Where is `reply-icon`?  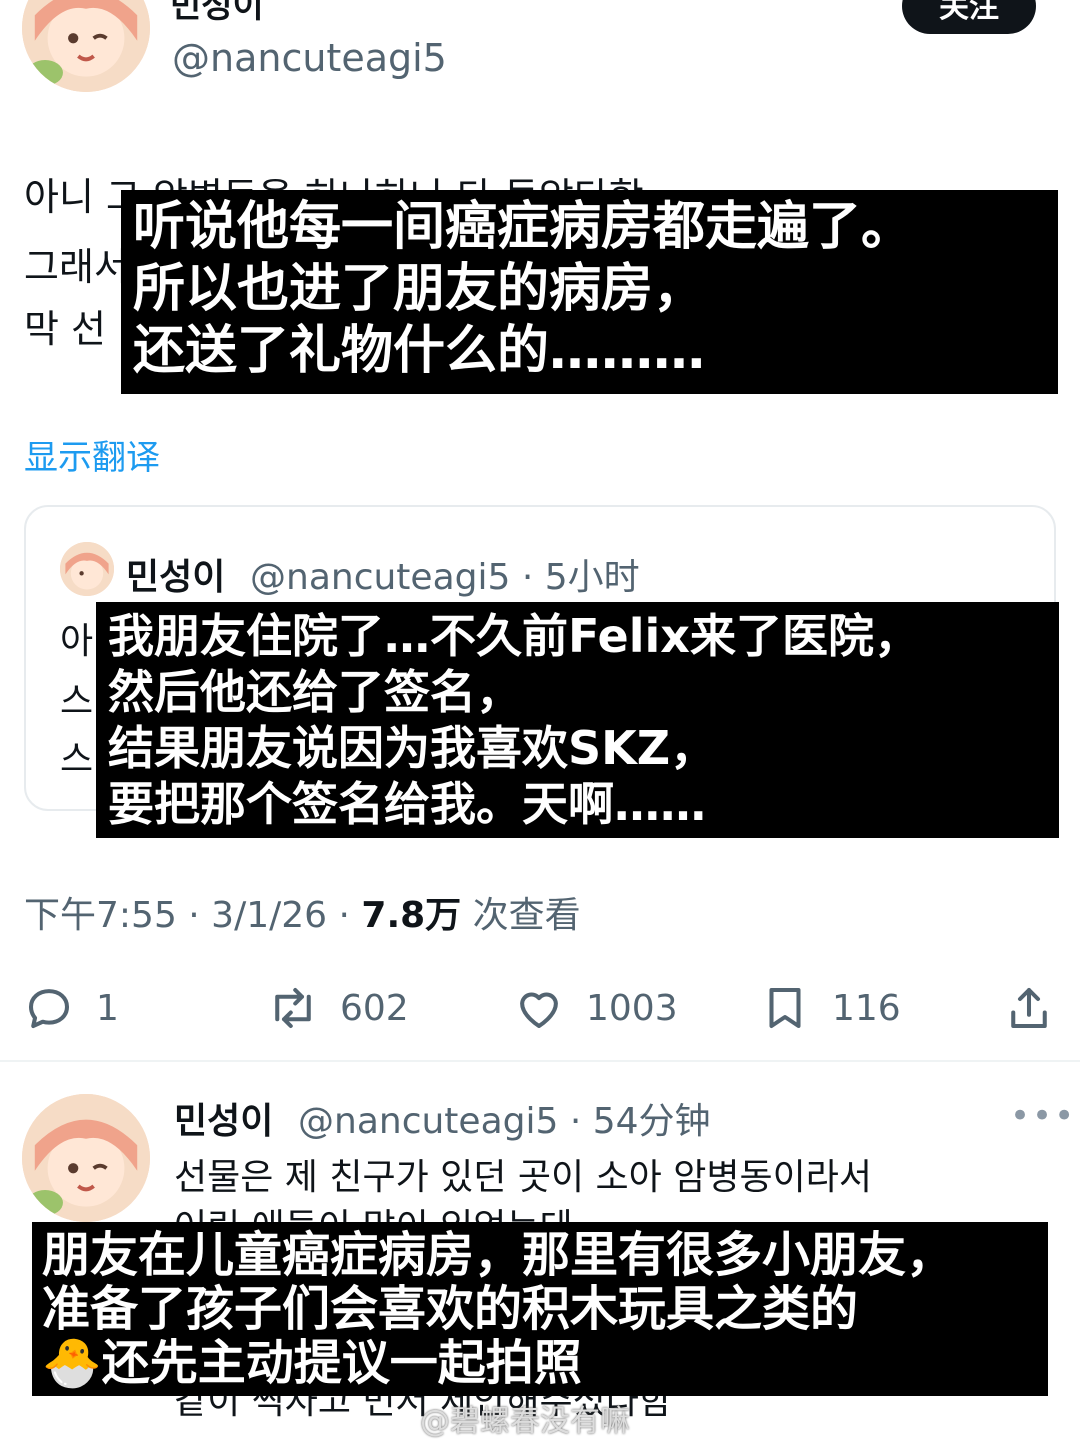 reply-icon is located at coordinates (49, 1009).